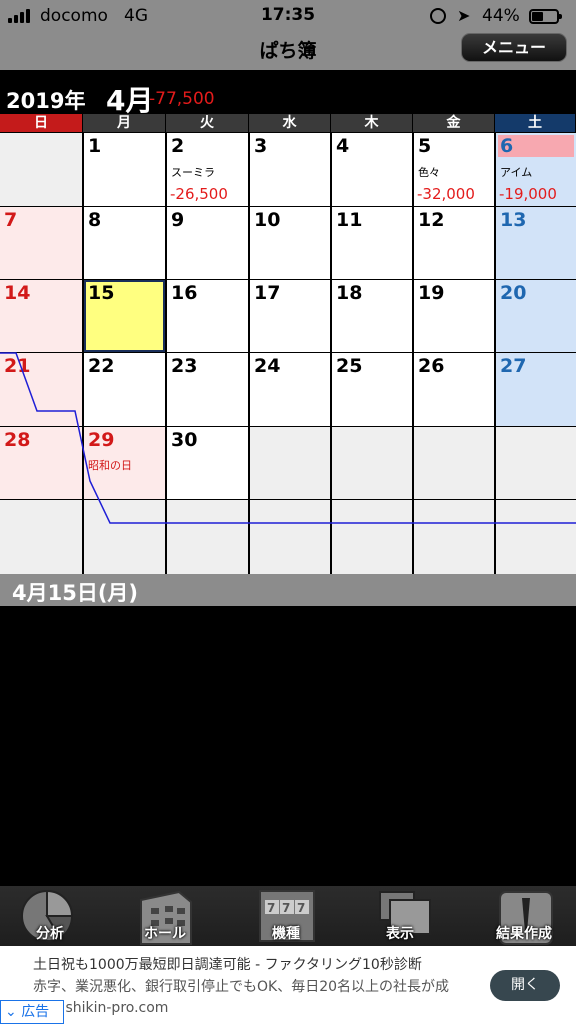  What do you see at coordinates (524, 916) in the screenshot?
I see `toolbar-pencil-button: 結果作成` at bounding box center [524, 916].